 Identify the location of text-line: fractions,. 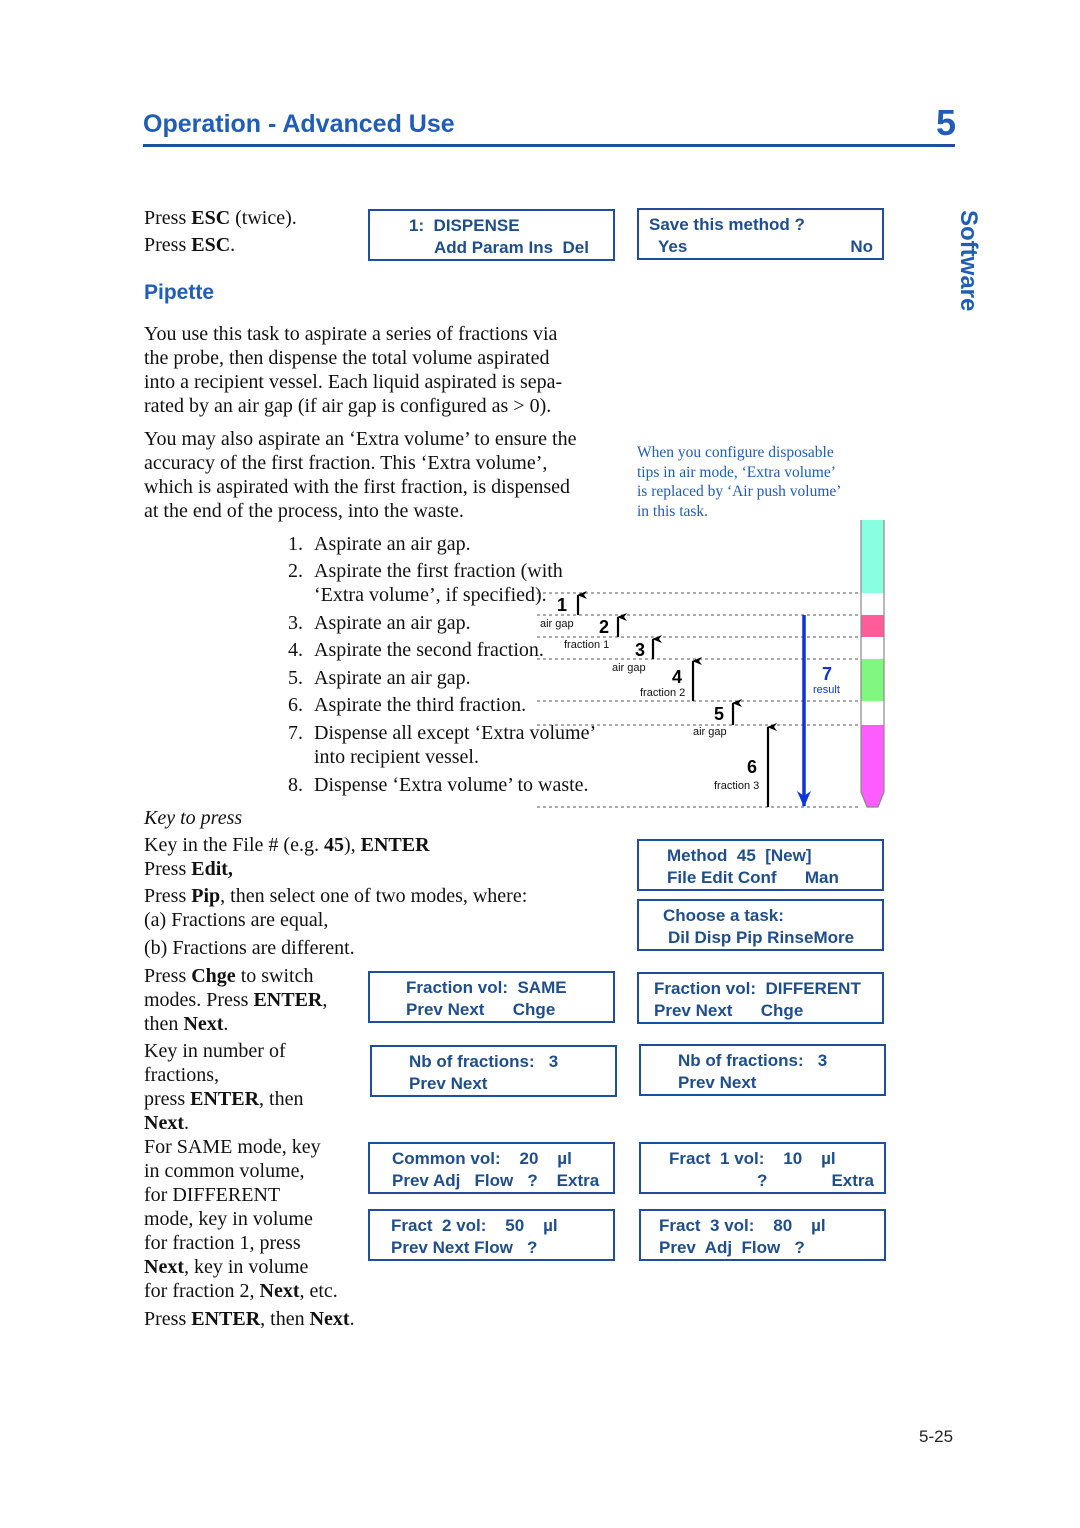
(181, 1075).